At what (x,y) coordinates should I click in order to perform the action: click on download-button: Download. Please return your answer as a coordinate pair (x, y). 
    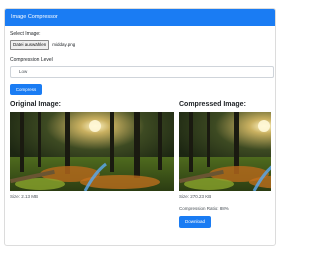
    Looking at the image, I should click on (195, 222).